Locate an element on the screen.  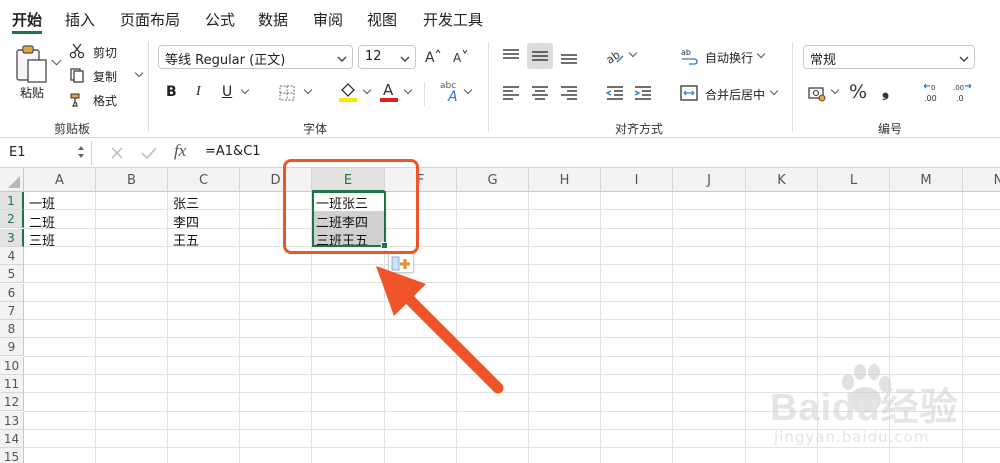
cell-C1: 张三 is located at coordinates (184, 202).